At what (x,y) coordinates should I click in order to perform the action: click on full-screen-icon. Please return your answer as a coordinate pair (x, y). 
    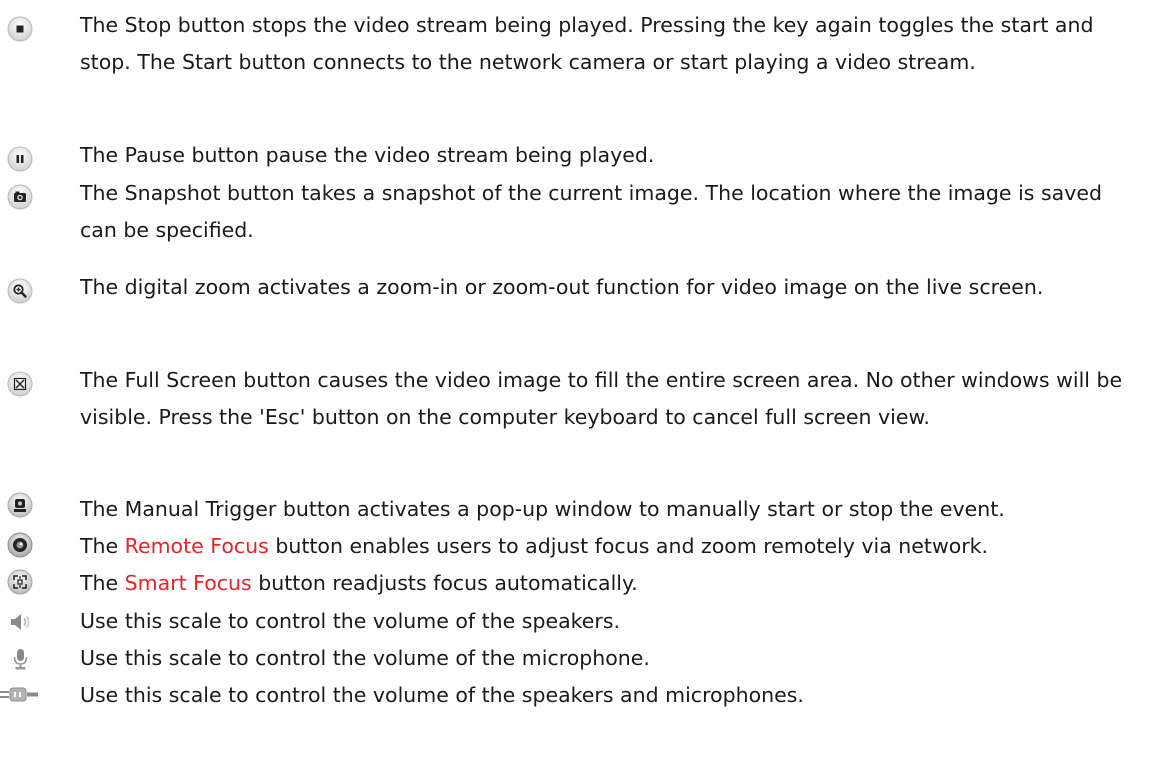
    Looking at the image, I should click on (20, 384).